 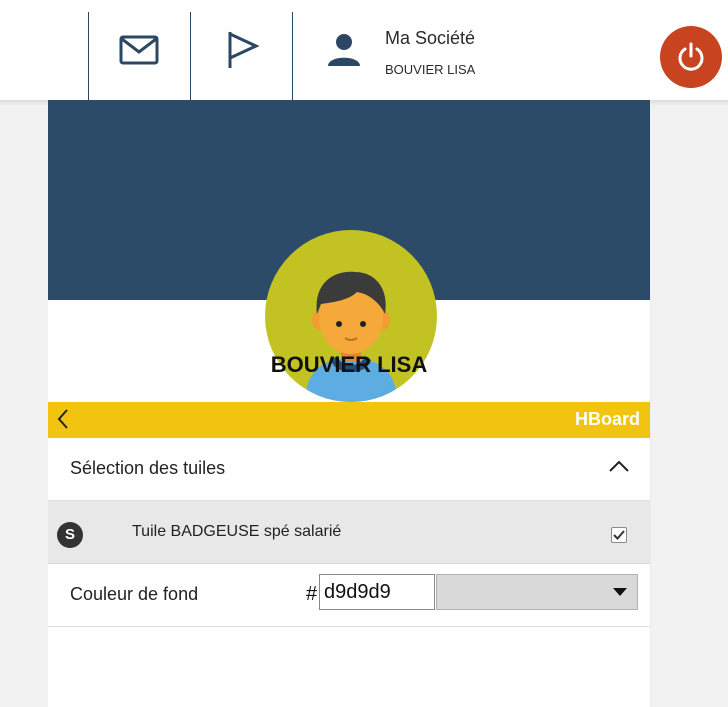 I want to click on hboard-title: HBoard, so click(x=607, y=419).